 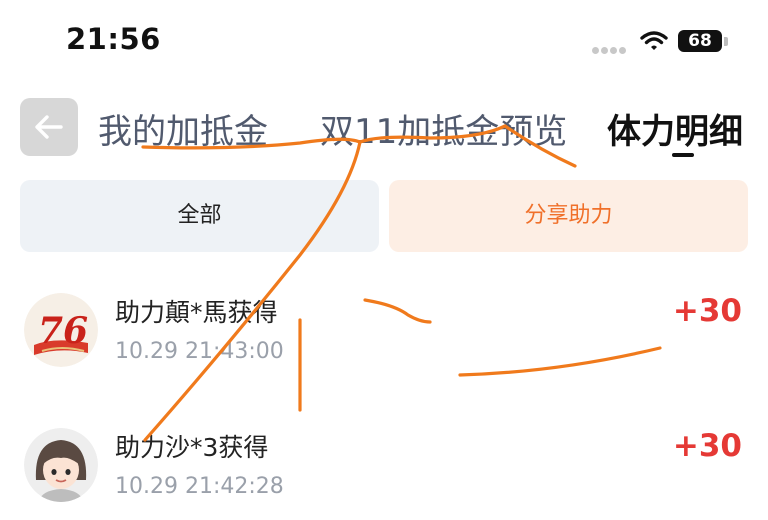 I want to click on cellular-signal-icon, so click(x=610, y=46).